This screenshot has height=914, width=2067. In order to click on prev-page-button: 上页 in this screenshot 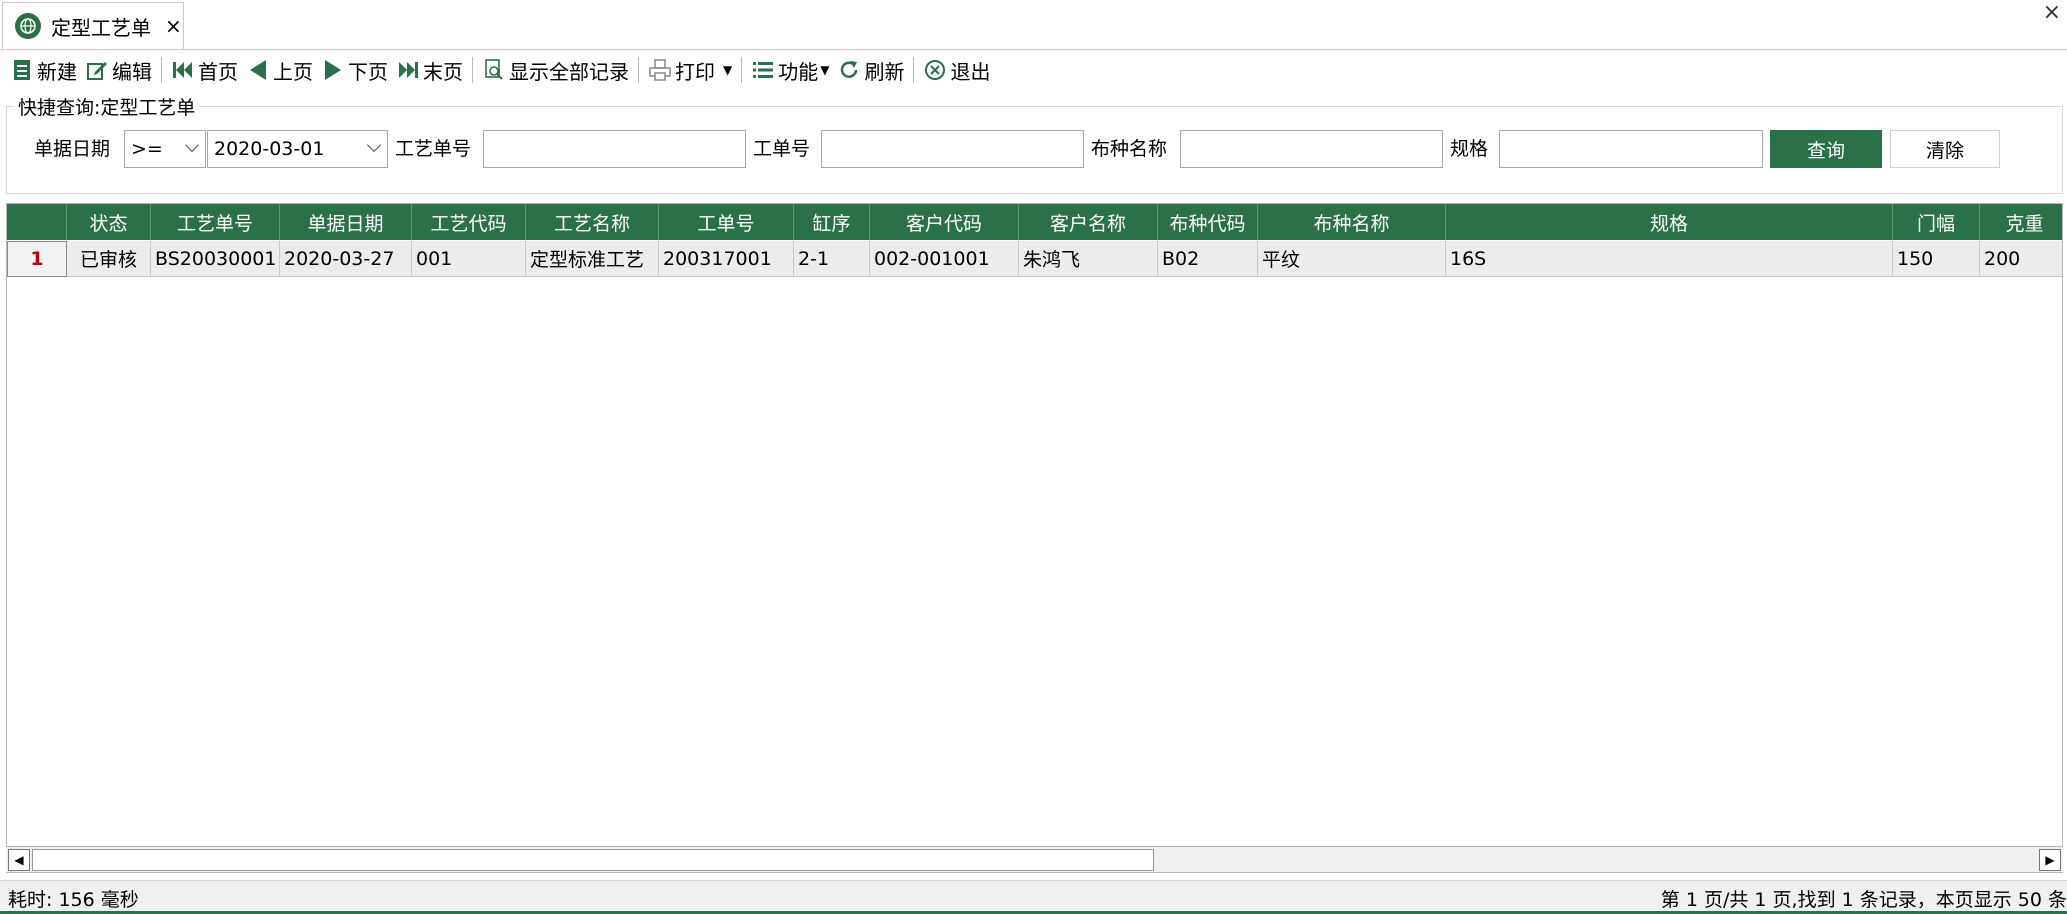, I will do `click(279, 70)`.